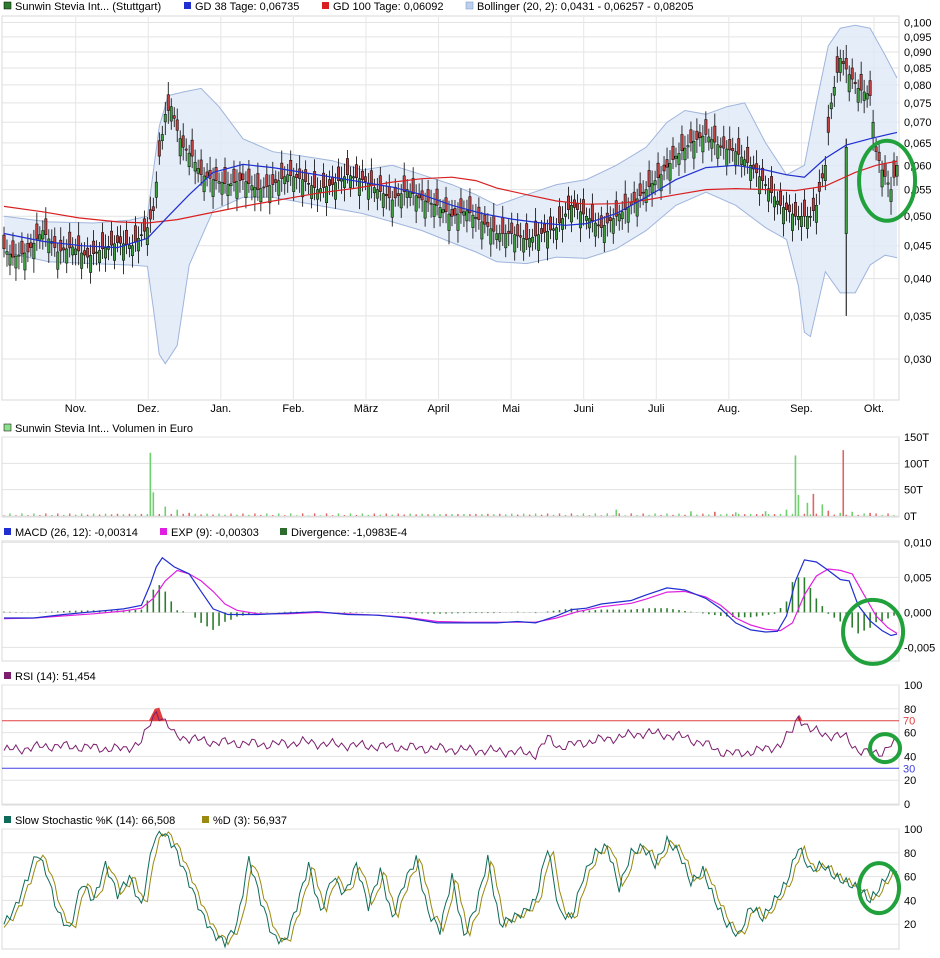 The image size is (940, 958). What do you see at coordinates (918, 317) in the screenshot?
I see `price-y-tick: 0,035` at bounding box center [918, 317].